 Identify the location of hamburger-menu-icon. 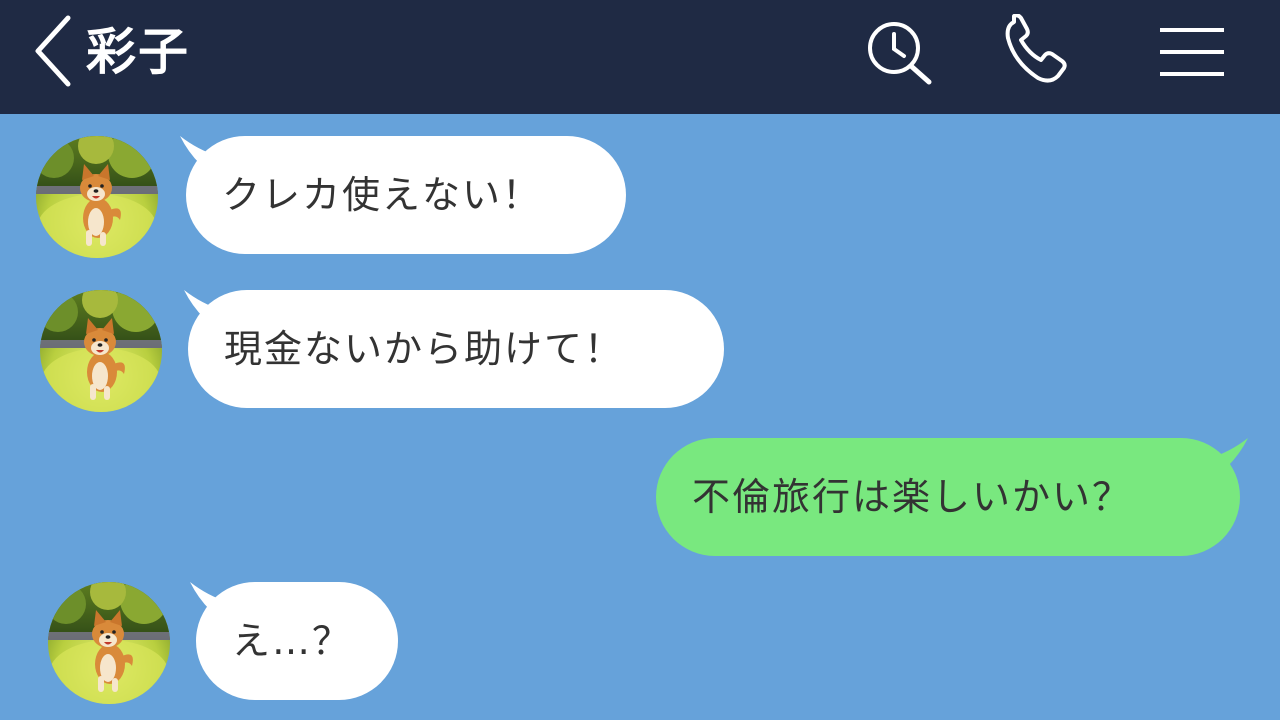
(1192, 52).